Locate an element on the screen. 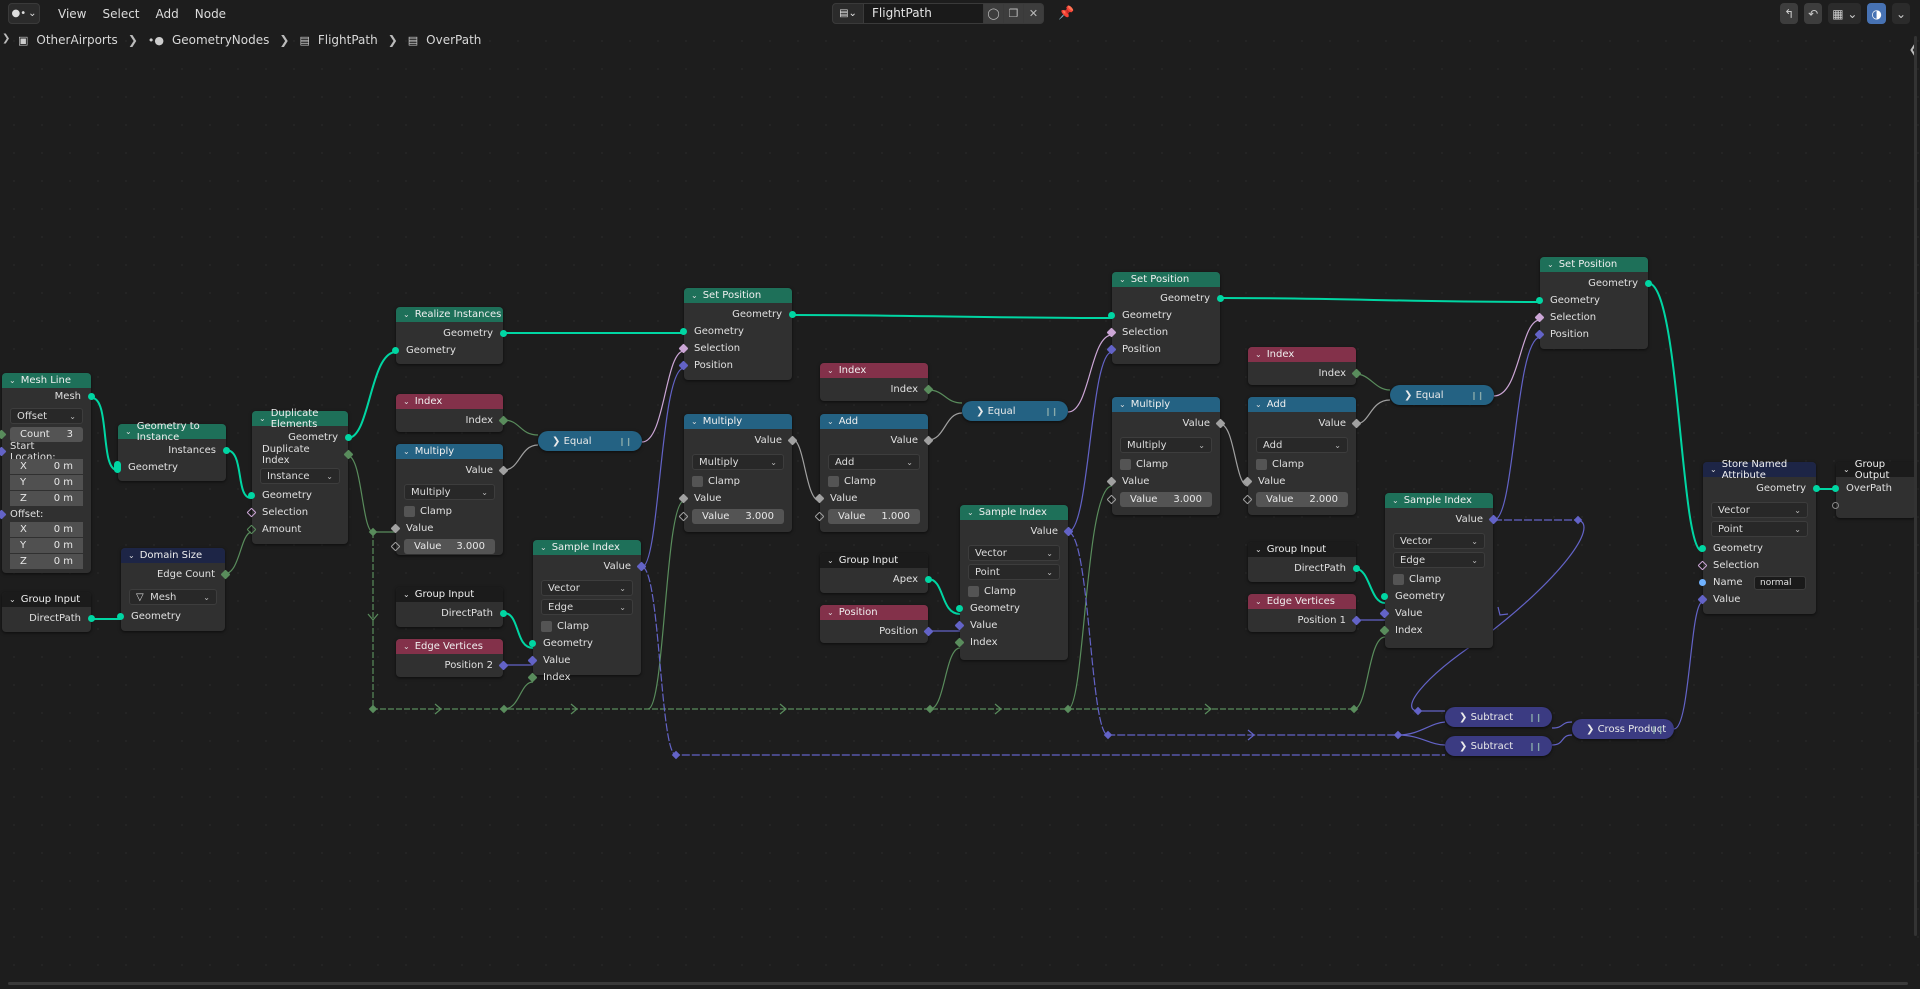  node-vector-cross-product: ❯ Cross Product ❙❙ is located at coordinates (1623, 729).